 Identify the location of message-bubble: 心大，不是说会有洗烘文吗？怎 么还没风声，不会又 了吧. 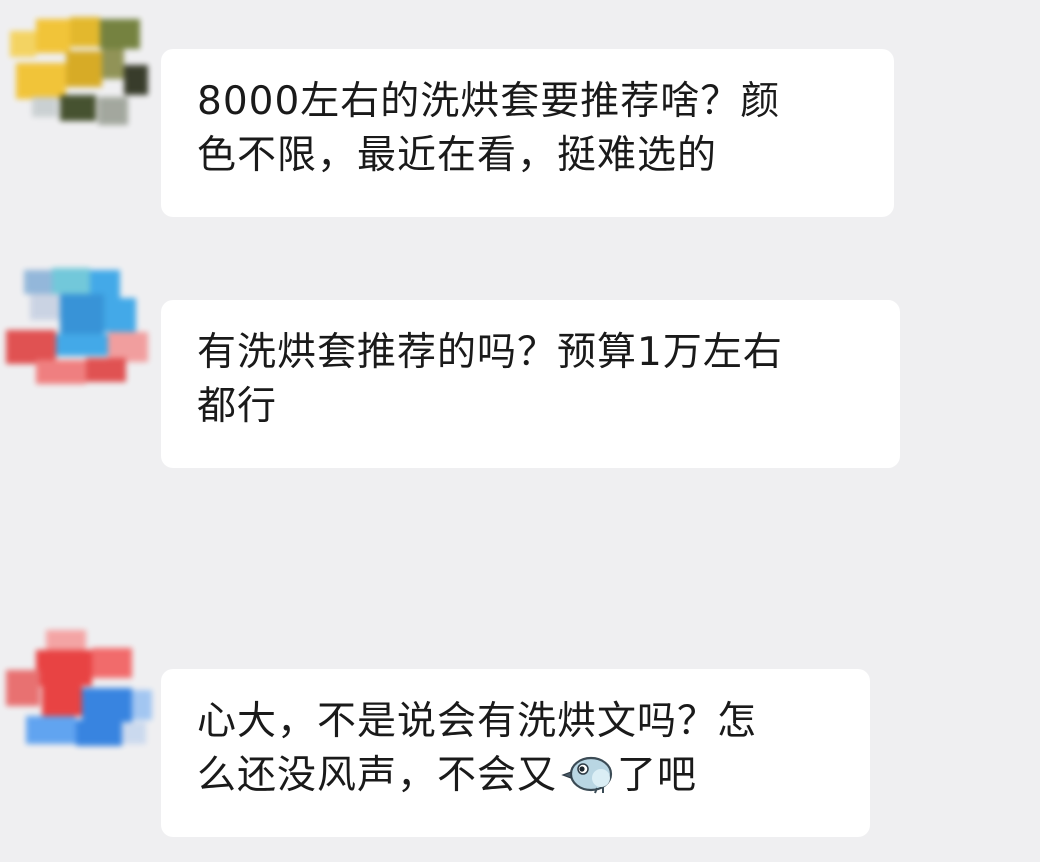
(515, 753).